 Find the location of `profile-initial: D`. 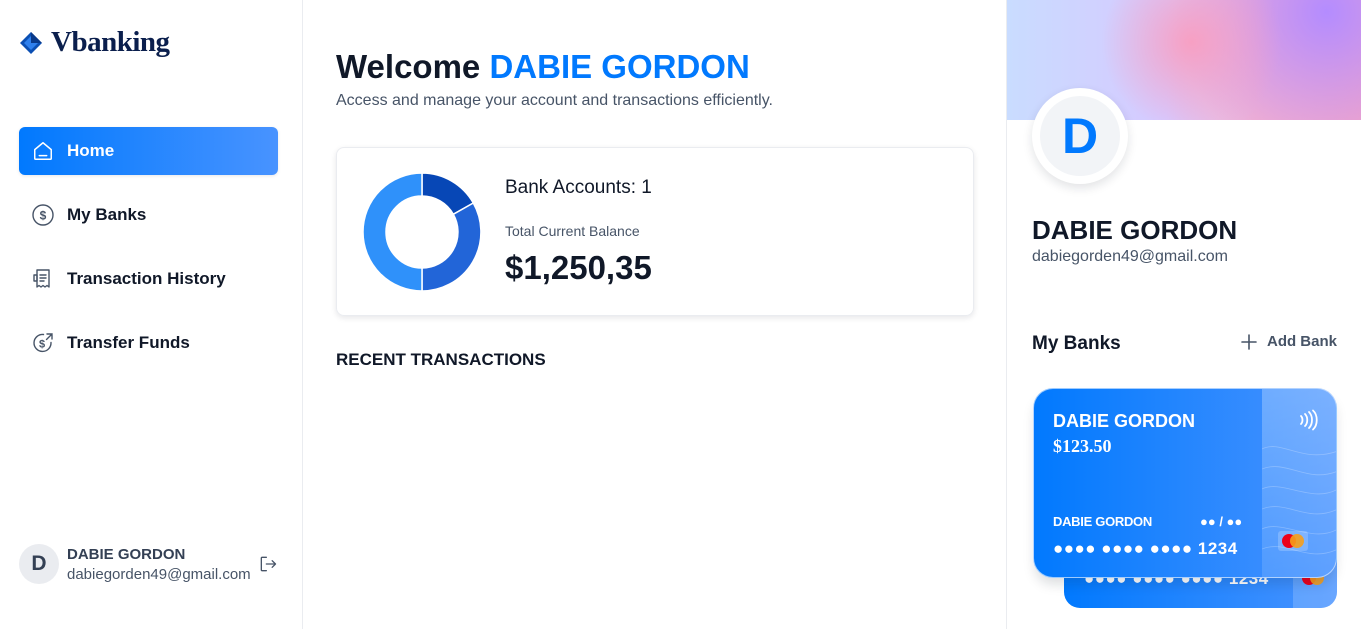

profile-initial: D is located at coordinates (1080, 136).